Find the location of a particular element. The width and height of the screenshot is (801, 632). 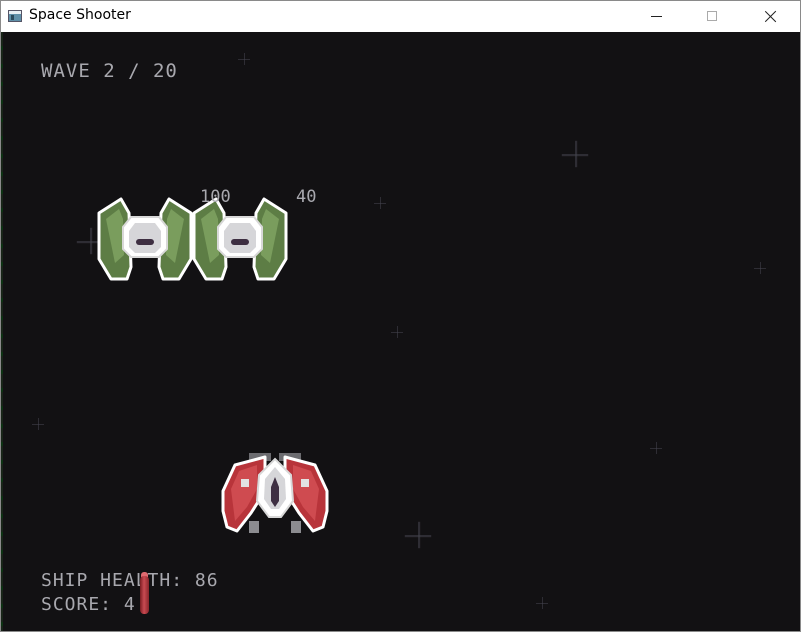

close-button is located at coordinates (770, 16).